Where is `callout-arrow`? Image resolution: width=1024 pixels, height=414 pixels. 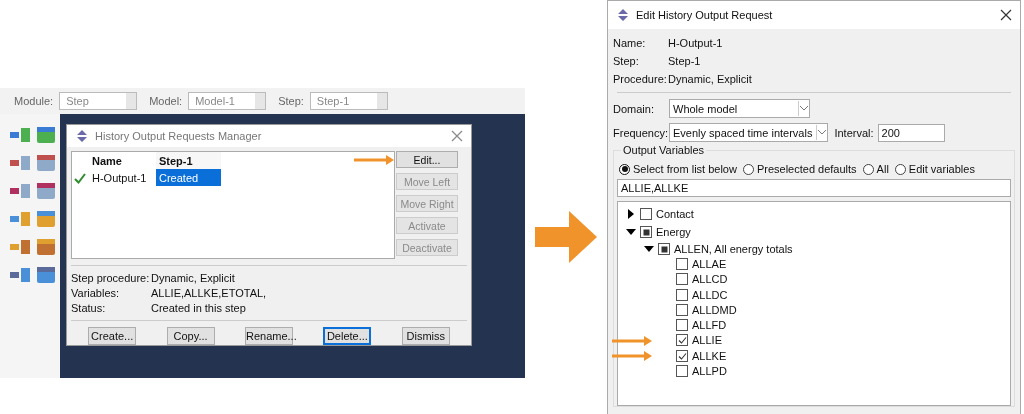
callout-arrow is located at coordinates (566, 237).